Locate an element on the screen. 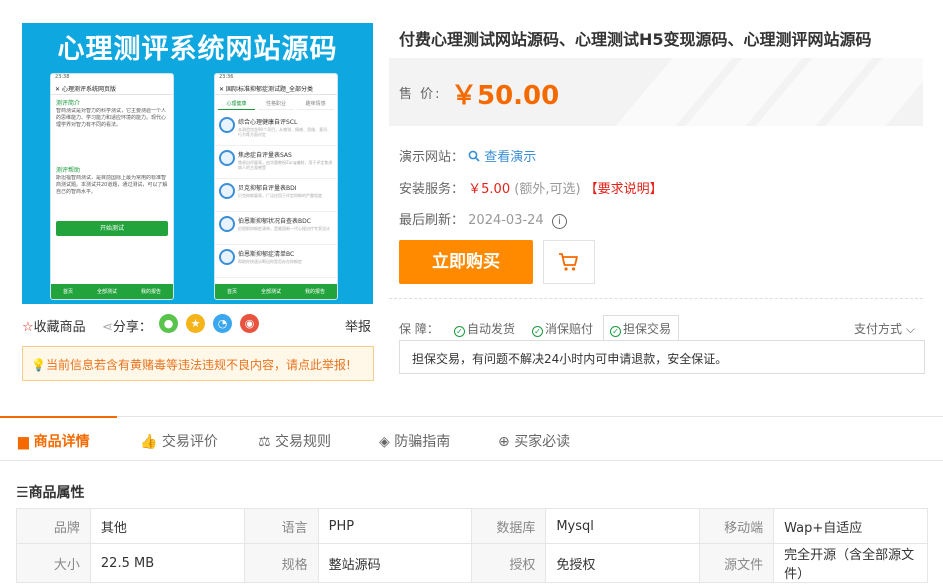 The height and width of the screenshot is (587, 943). info-icon: i is located at coordinates (559, 221).